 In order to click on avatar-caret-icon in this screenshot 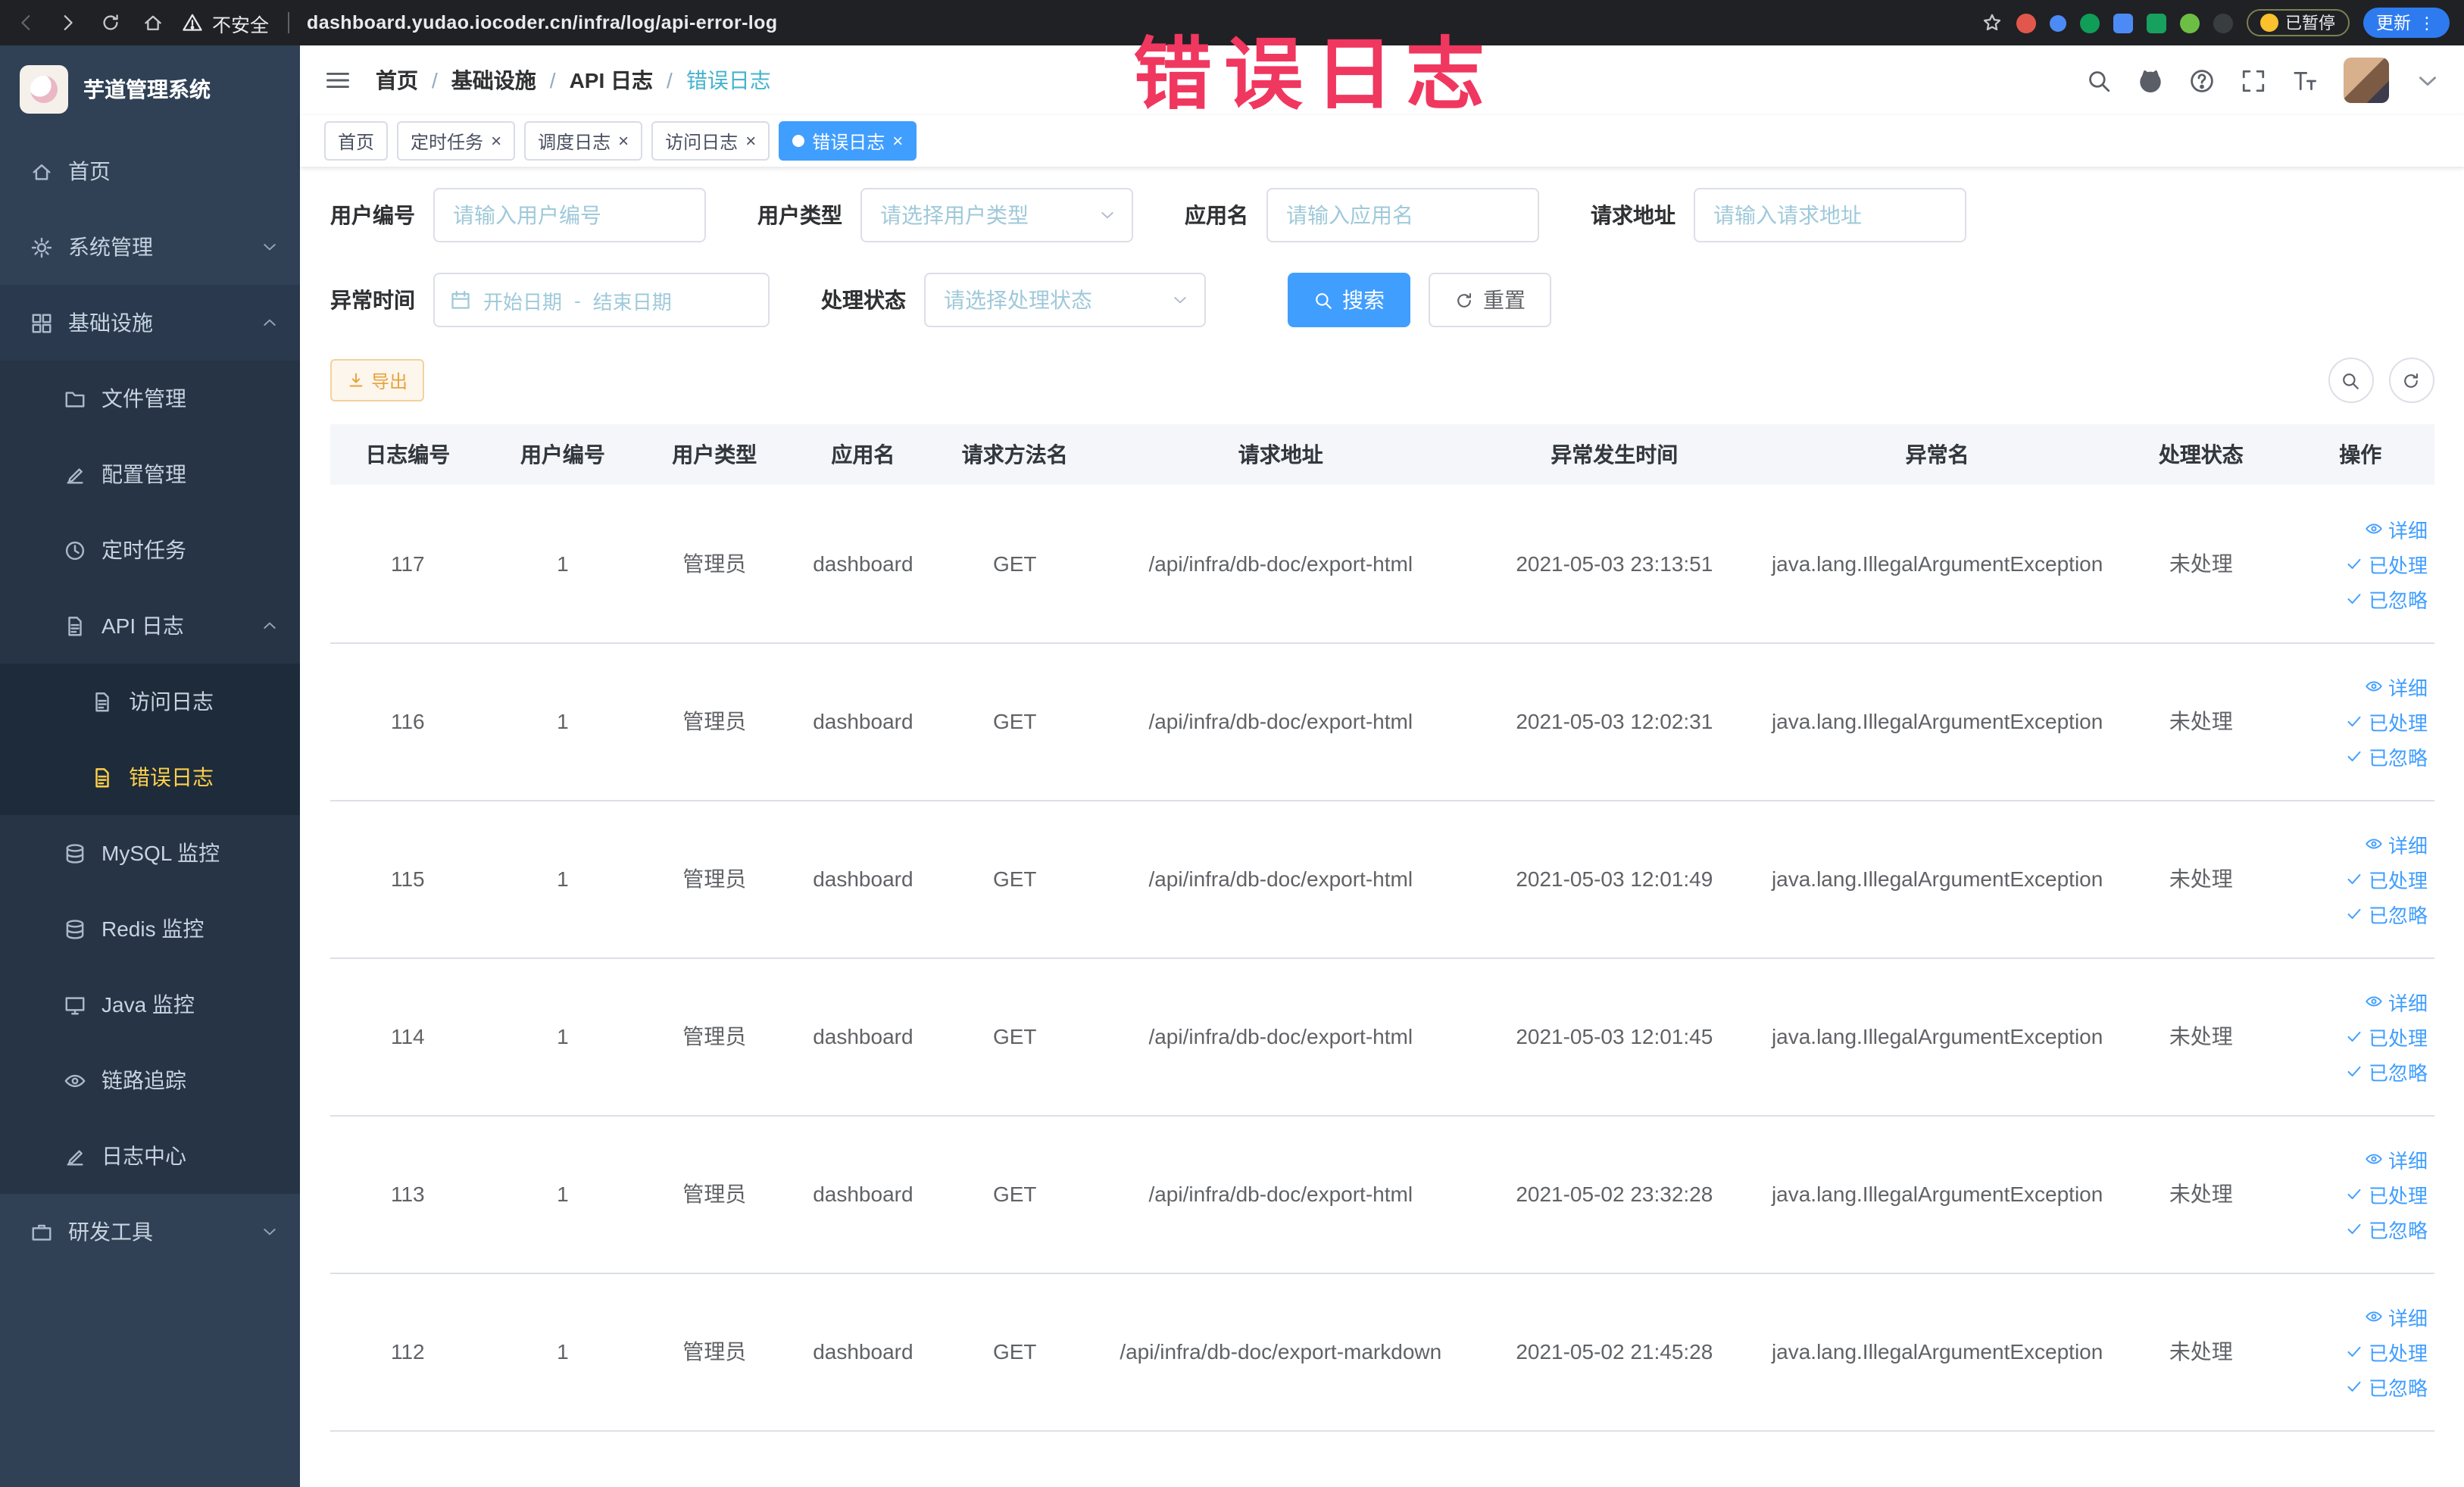, I will do `click(2427, 80)`.